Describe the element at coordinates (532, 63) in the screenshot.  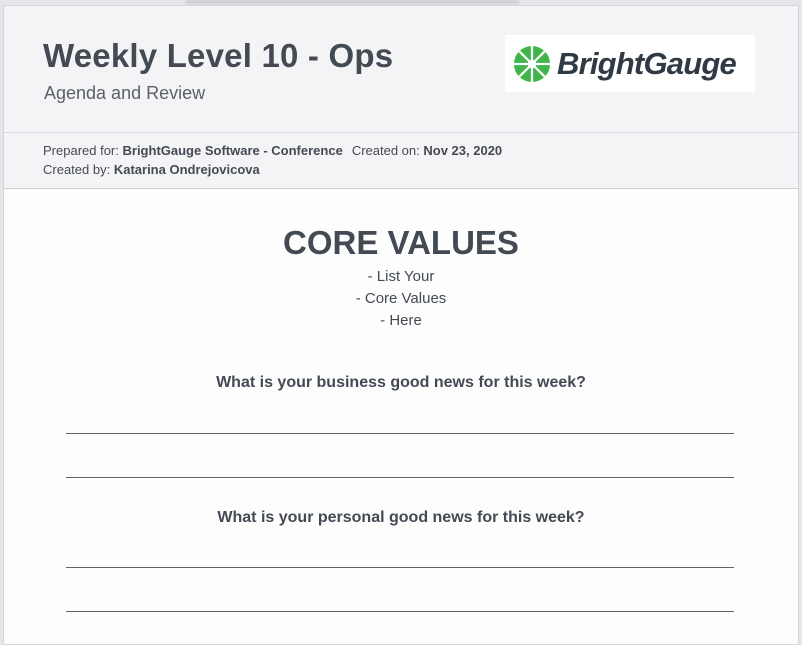
I see `brightgauge-gauge-icon` at that location.